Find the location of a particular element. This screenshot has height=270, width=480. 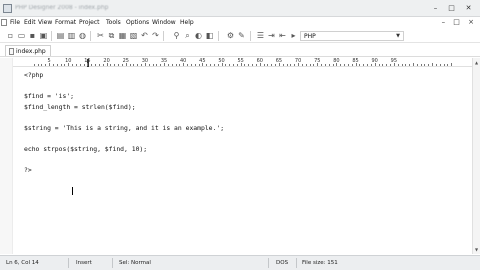

menu-view: View is located at coordinates (45, 22).